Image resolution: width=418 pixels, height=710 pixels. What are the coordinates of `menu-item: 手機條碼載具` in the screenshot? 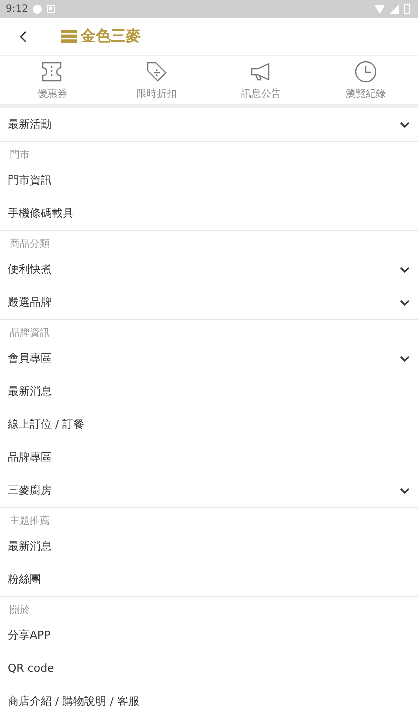 It's located at (209, 213).